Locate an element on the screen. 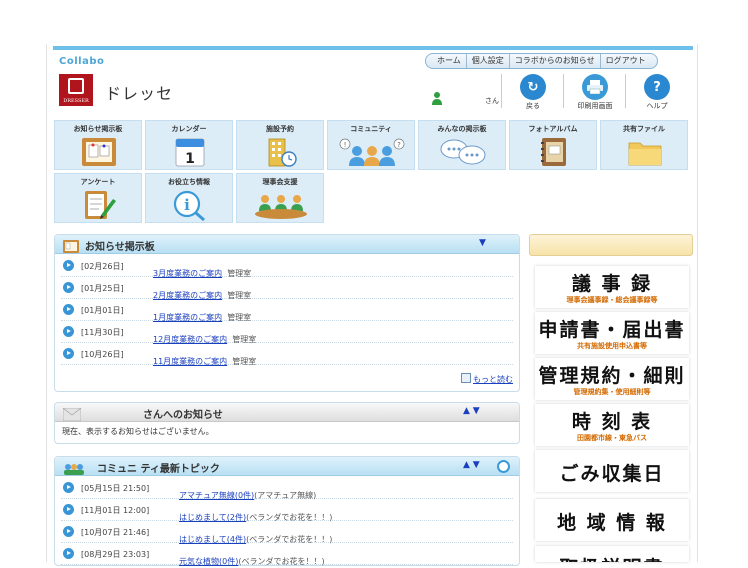  community-icon: !? is located at coordinates (372, 152).